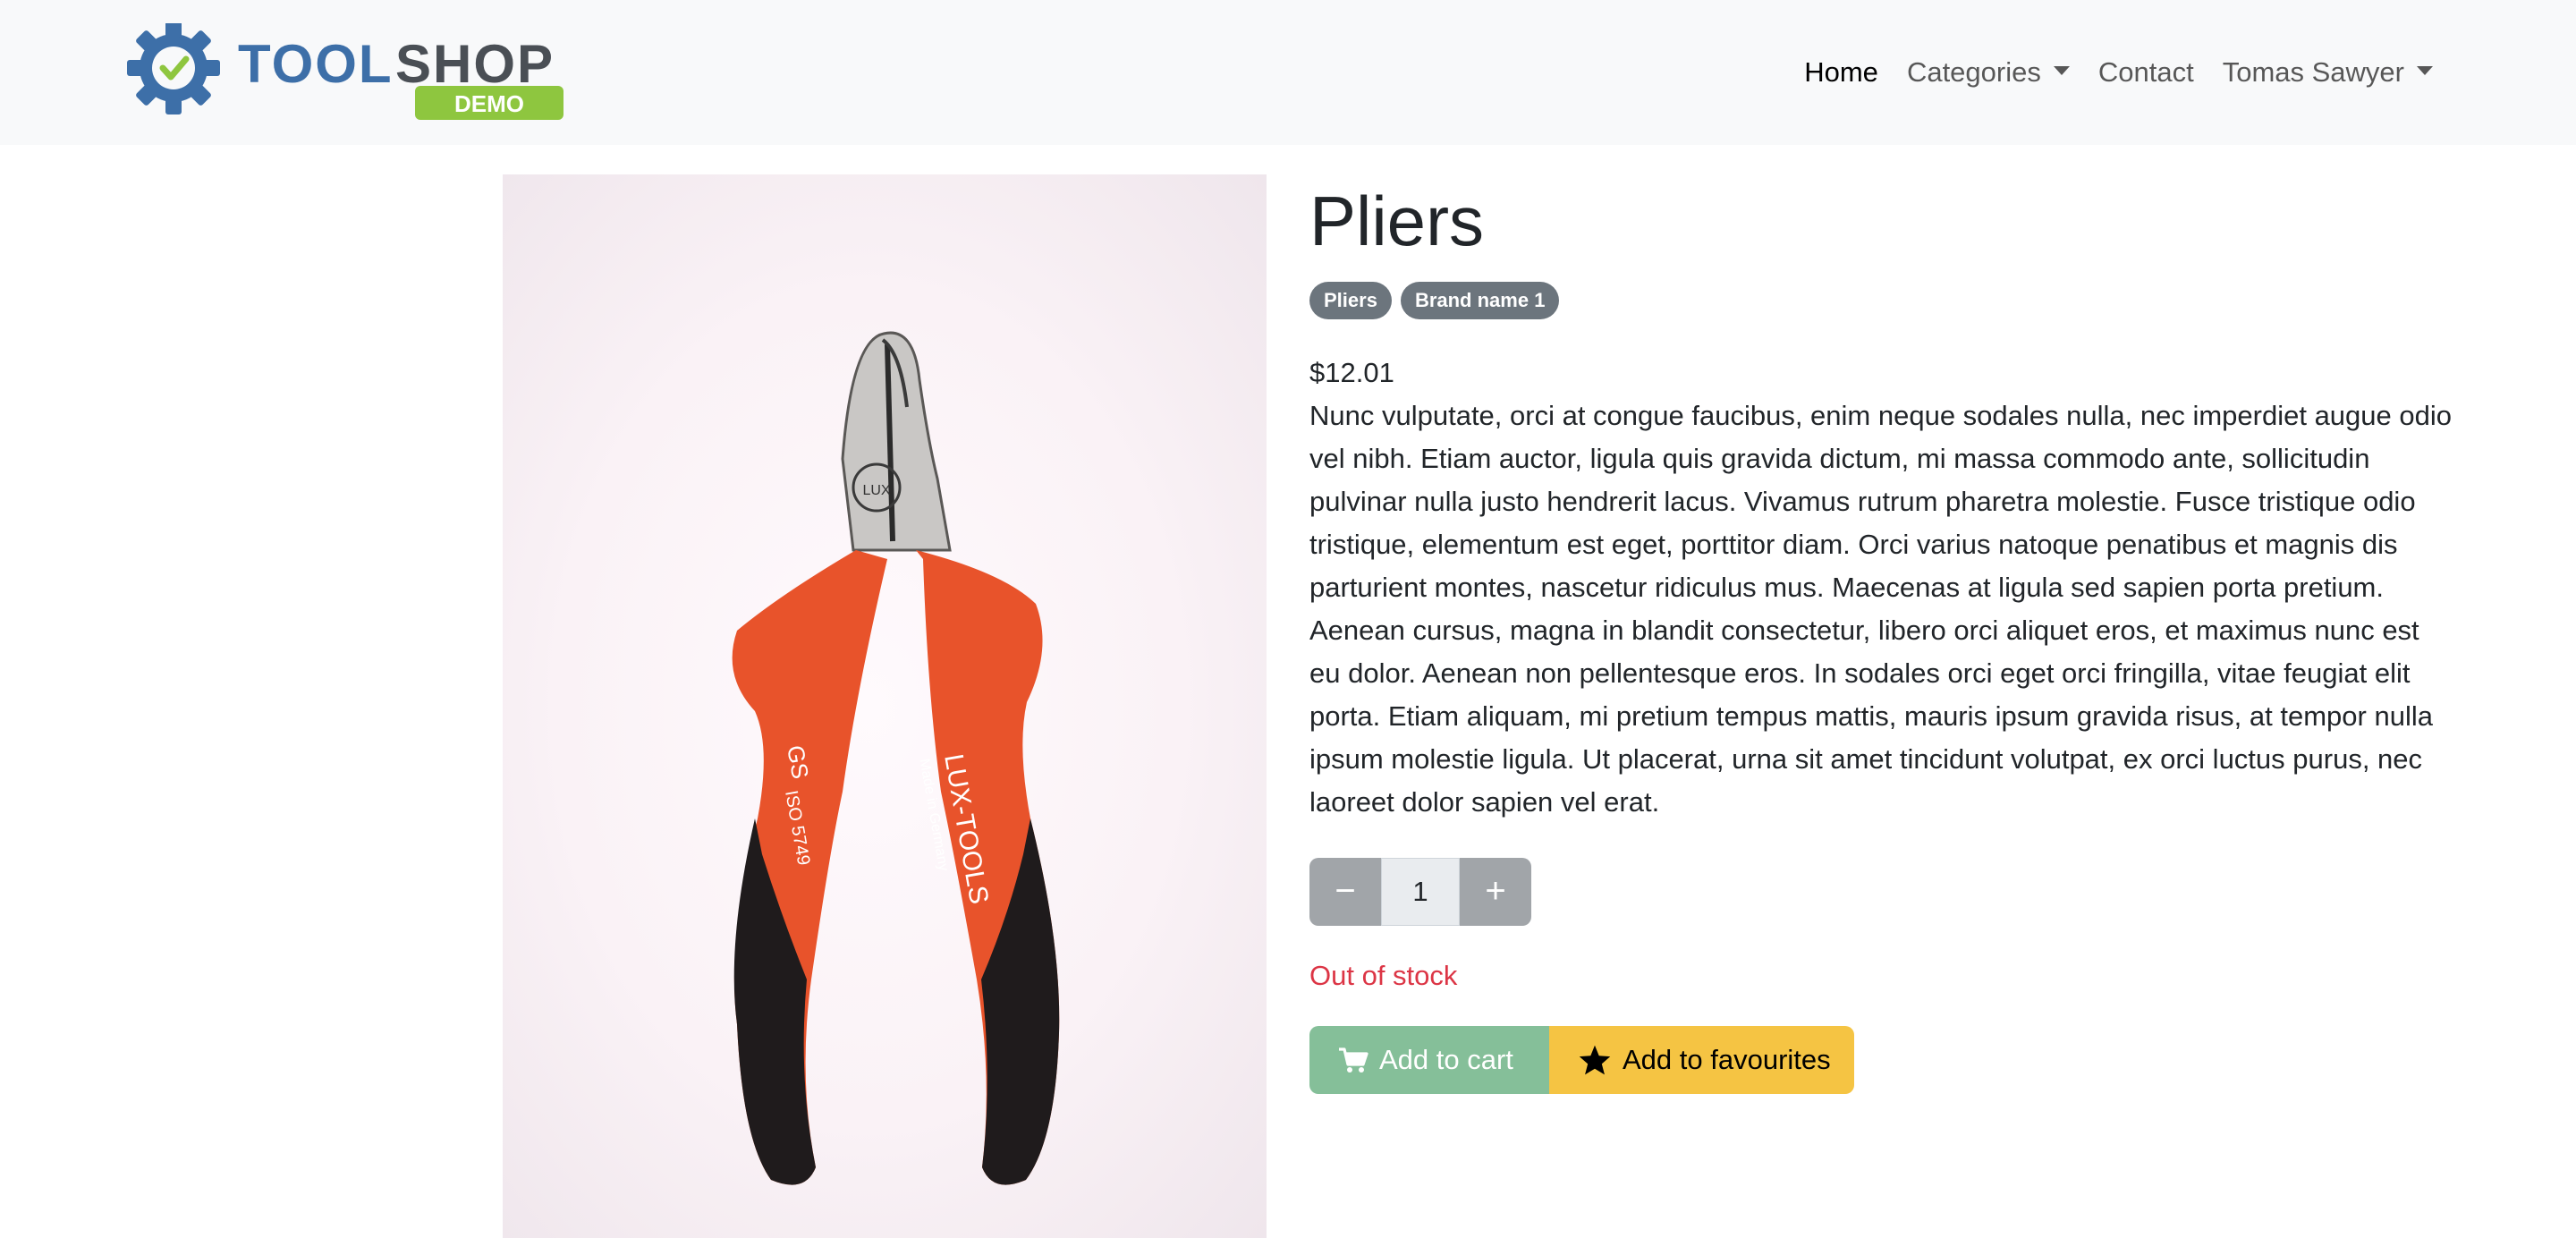  What do you see at coordinates (1397, 221) in the screenshot?
I see `product-title: Pliers` at bounding box center [1397, 221].